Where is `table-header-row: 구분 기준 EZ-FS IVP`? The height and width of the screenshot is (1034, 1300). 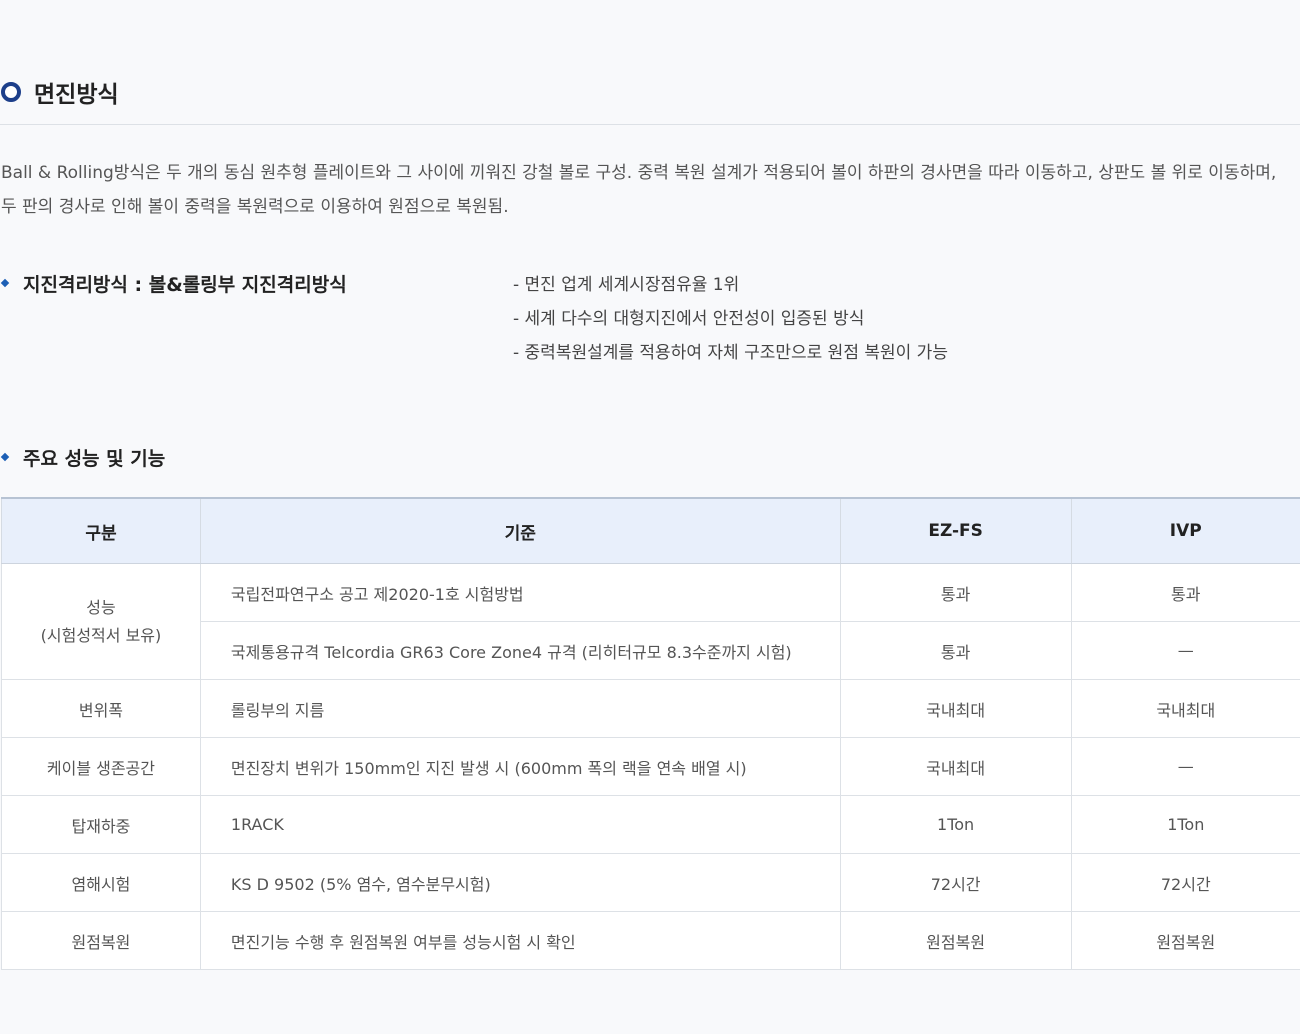
table-header-row: 구분 기준 EZ-FS IVP is located at coordinates (650, 530).